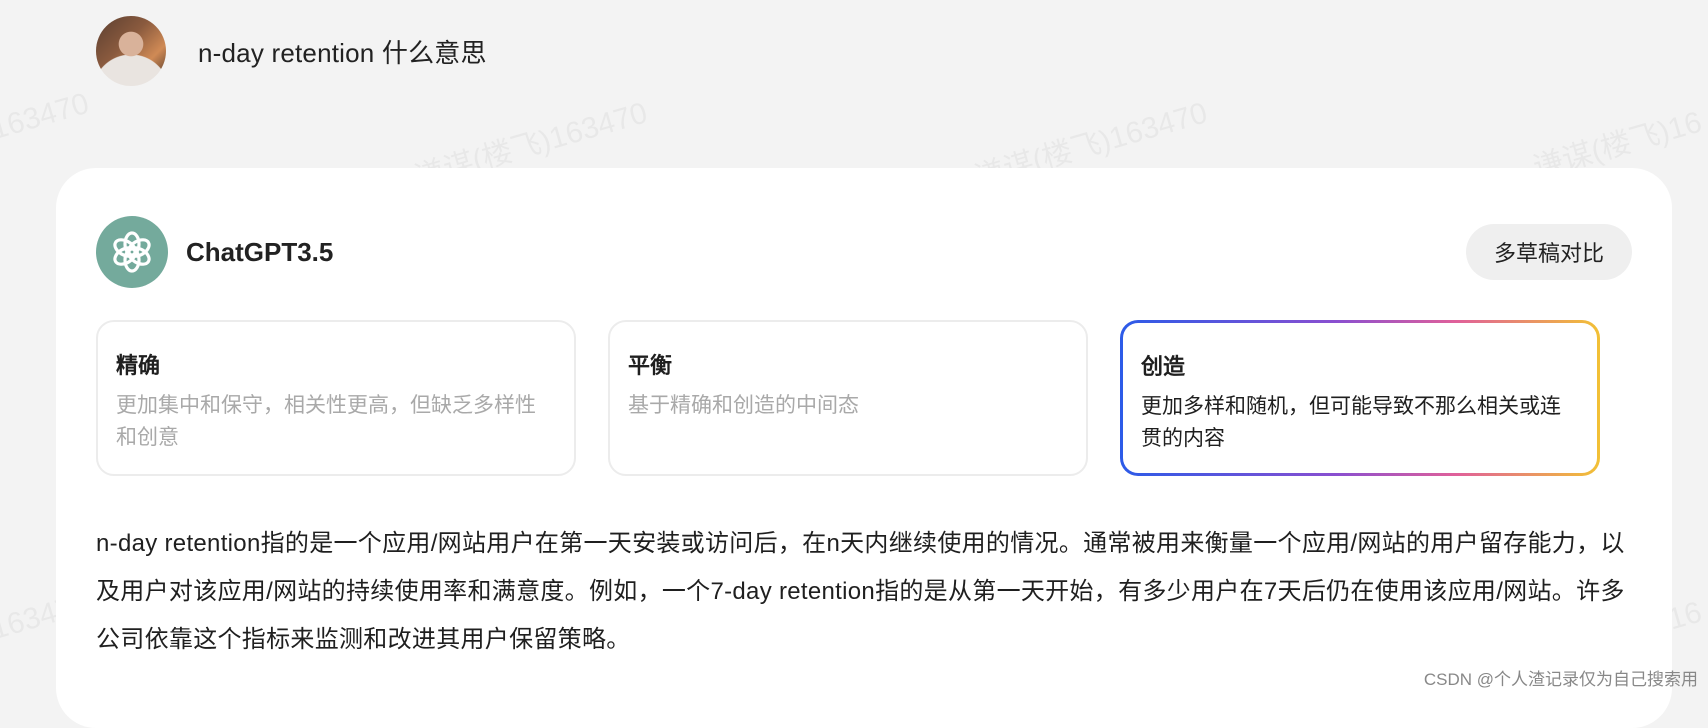 This screenshot has width=1708, height=728. What do you see at coordinates (46, 117) in the screenshot?
I see `watermark-text: 163470` at bounding box center [46, 117].